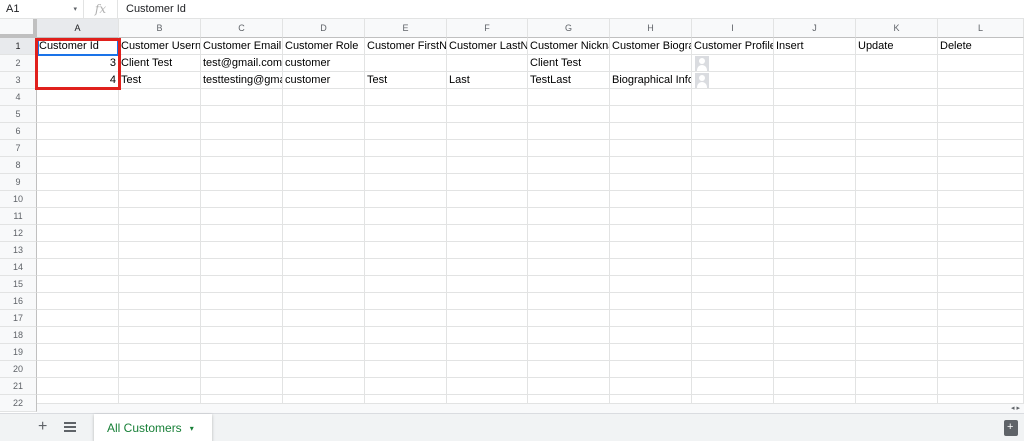  I want to click on cell-a19, so click(78, 352).